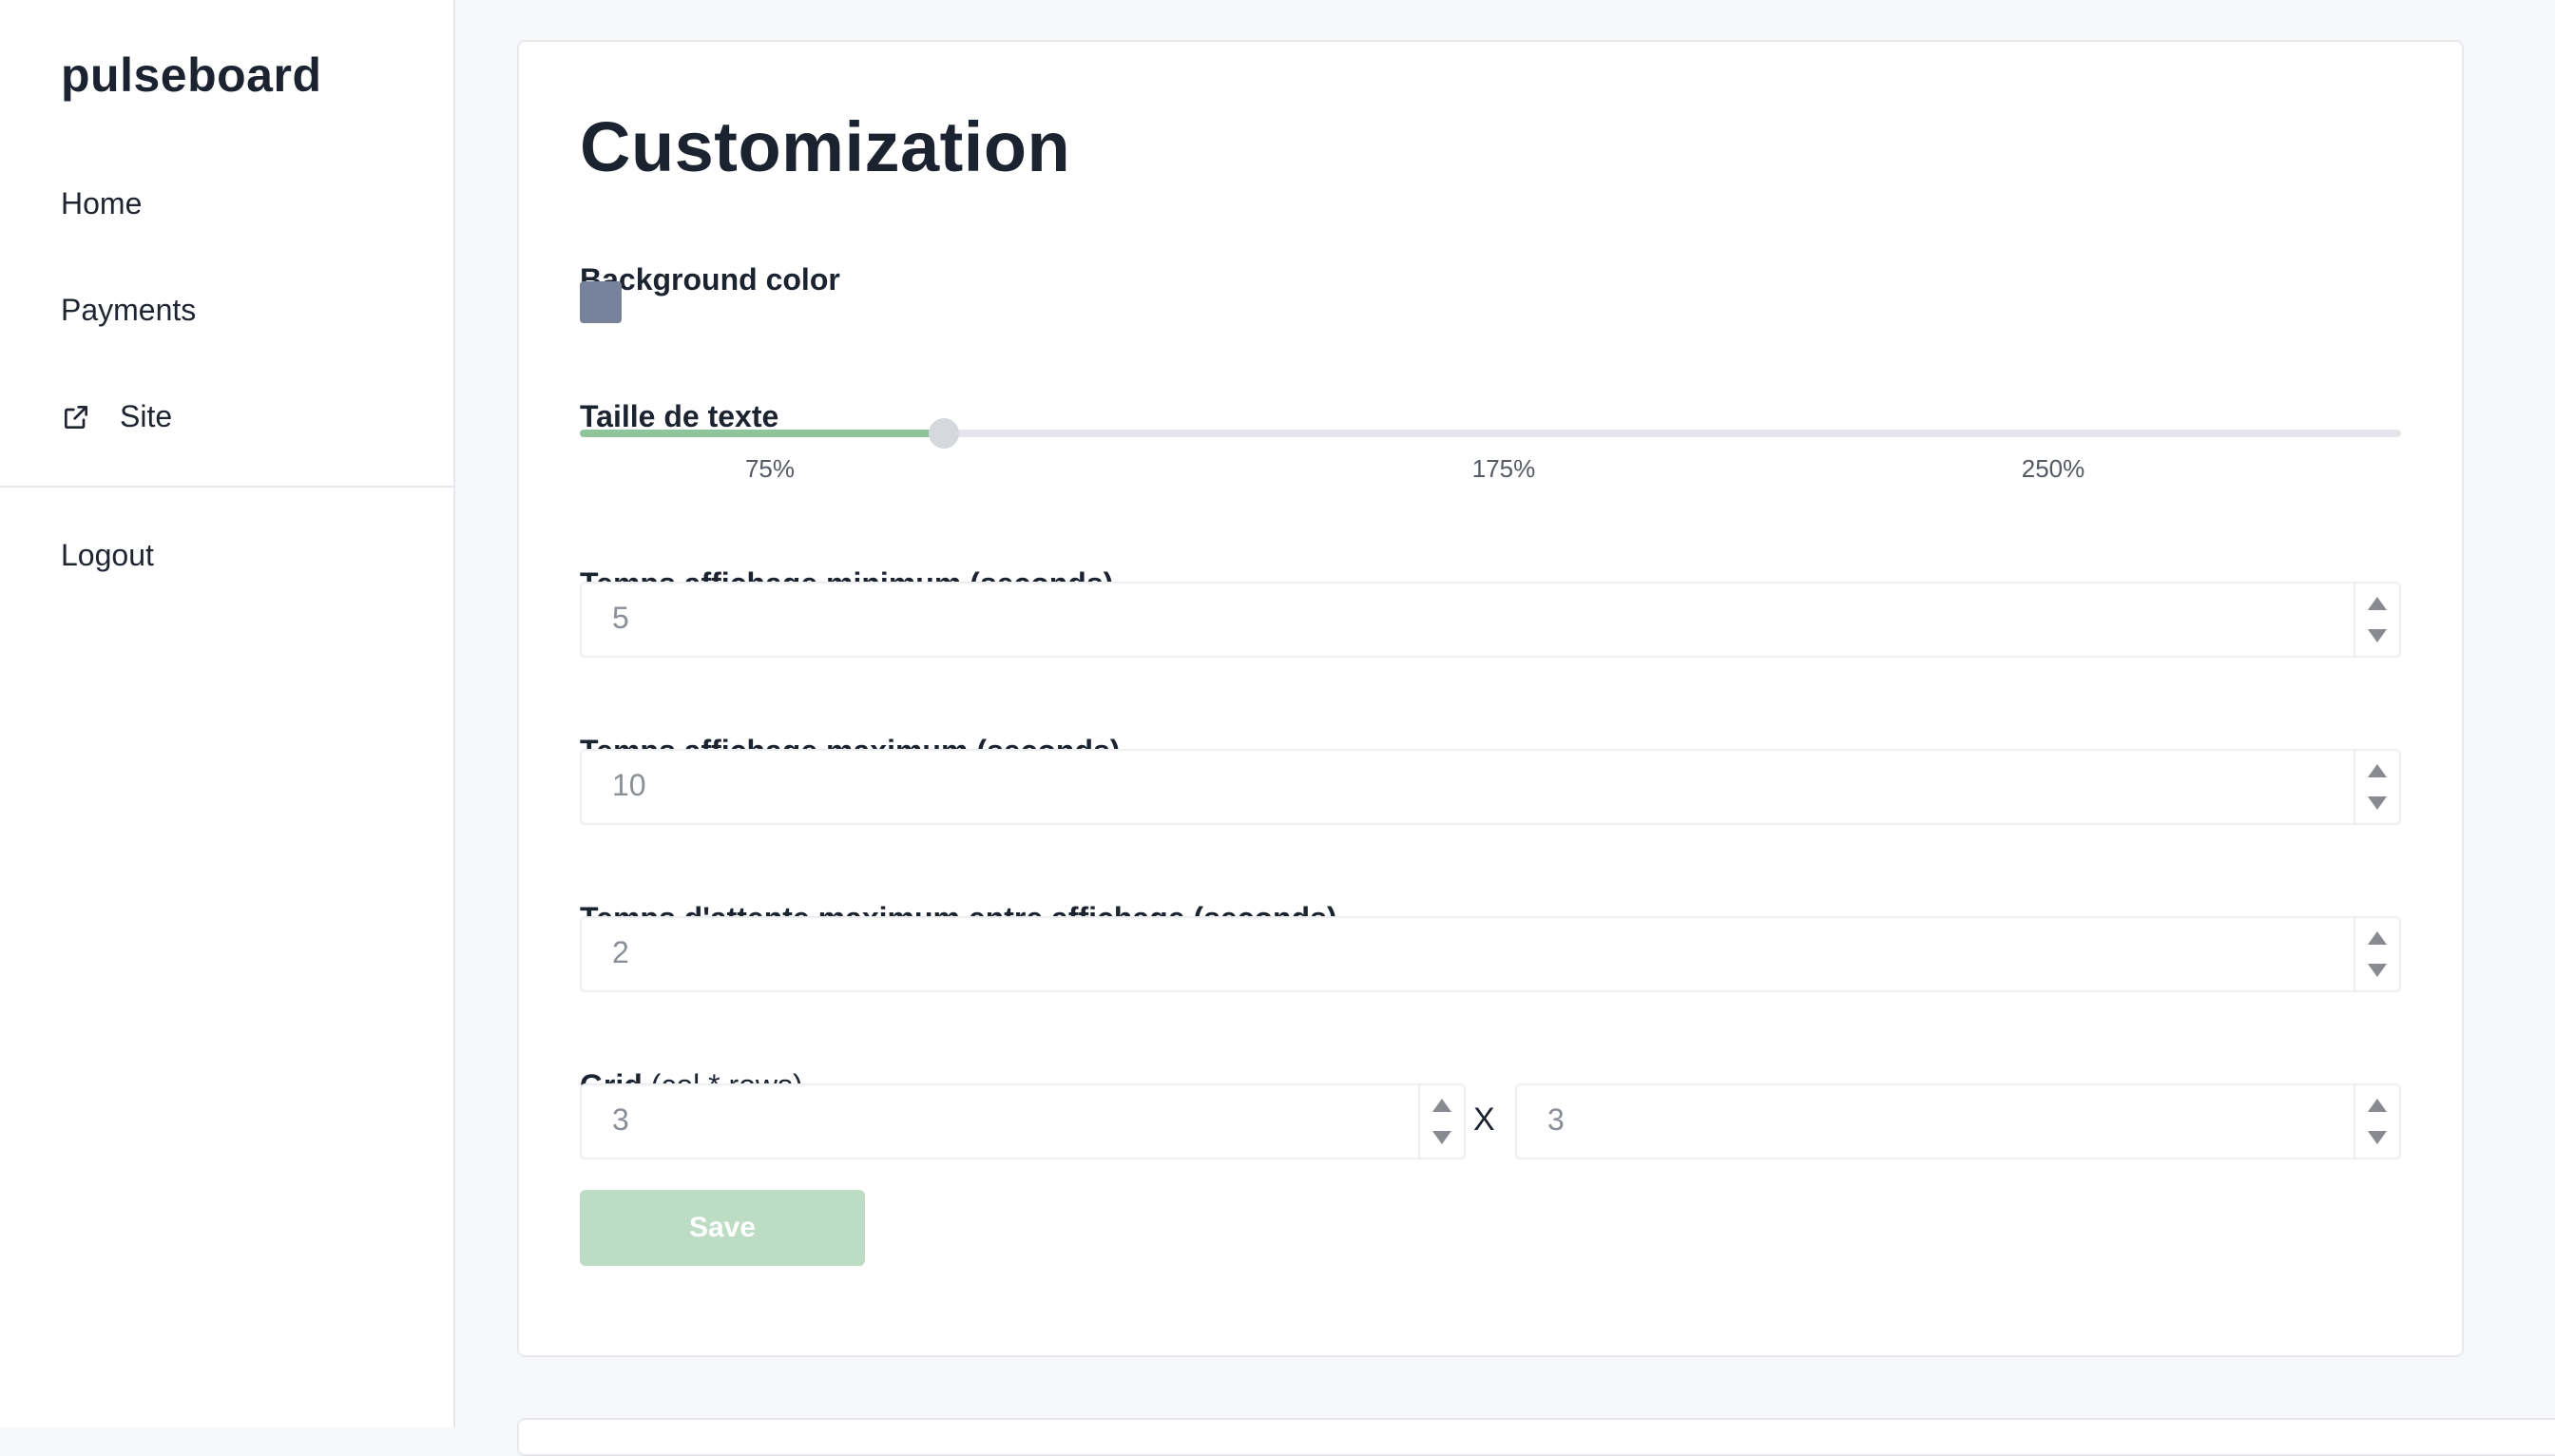 Image resolution: width=2555 pixels, height=1456 pixels. What do you see at coordinates (1556, 1119) in the screenshot?
I see `grid-rows-value: 3` at bounding box center [1556, 1119].